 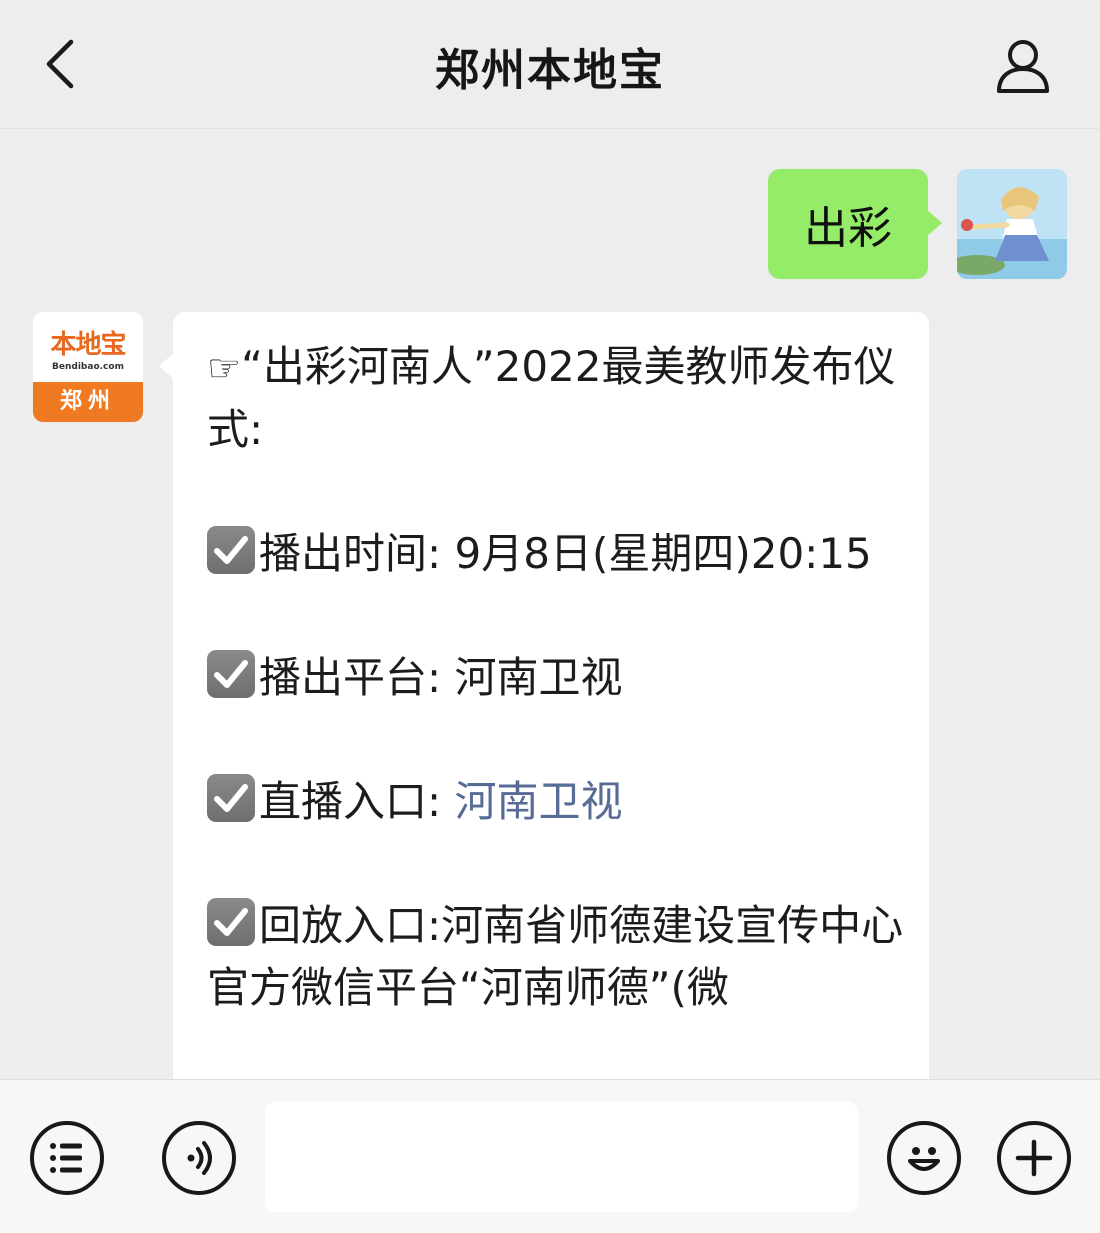 I want to click on emoji-icon, so click(x=924, y=1159).